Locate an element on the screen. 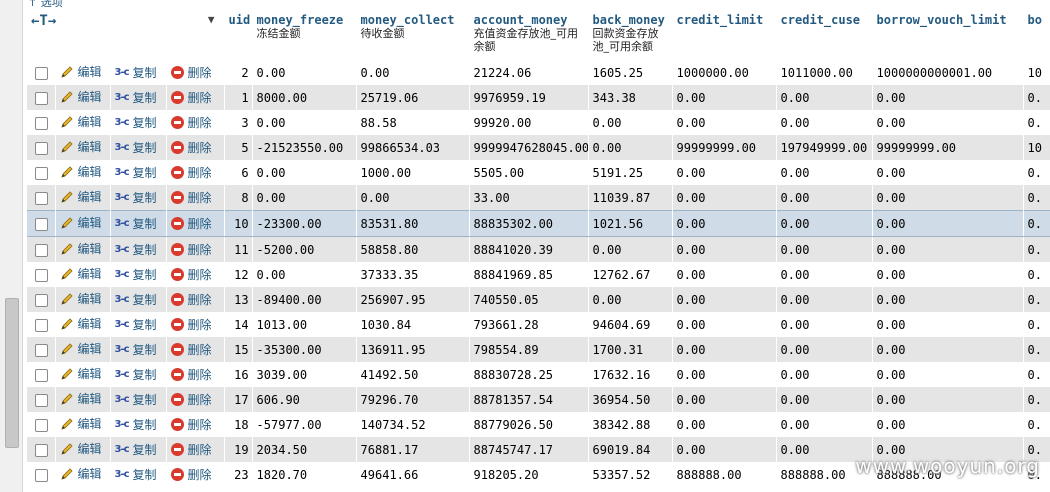 This screenshot has height=492, width=1050. cell-money_collect: 88.58 is located at coordinates (413, 122).